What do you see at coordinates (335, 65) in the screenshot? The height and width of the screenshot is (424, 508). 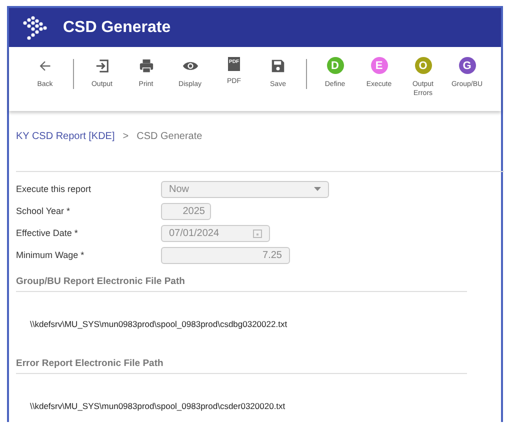 I see `letter-circle-icon: D` at bounding box center [335, 65].